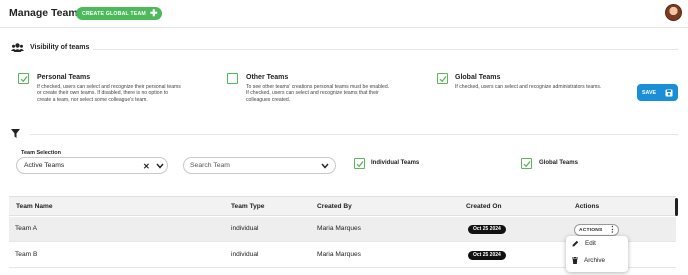 The image size is (688, 275). What do you see at coordinates (359, 163) in the screenshot?
I see `individual-teams-checkbox` at bounding box center [359, 163].